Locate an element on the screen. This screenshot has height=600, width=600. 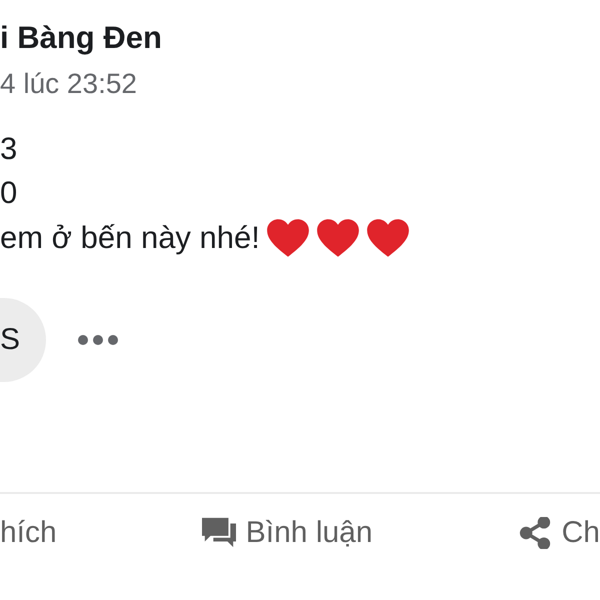
comment-button: Bình luận is located at coordinates (287, 533).